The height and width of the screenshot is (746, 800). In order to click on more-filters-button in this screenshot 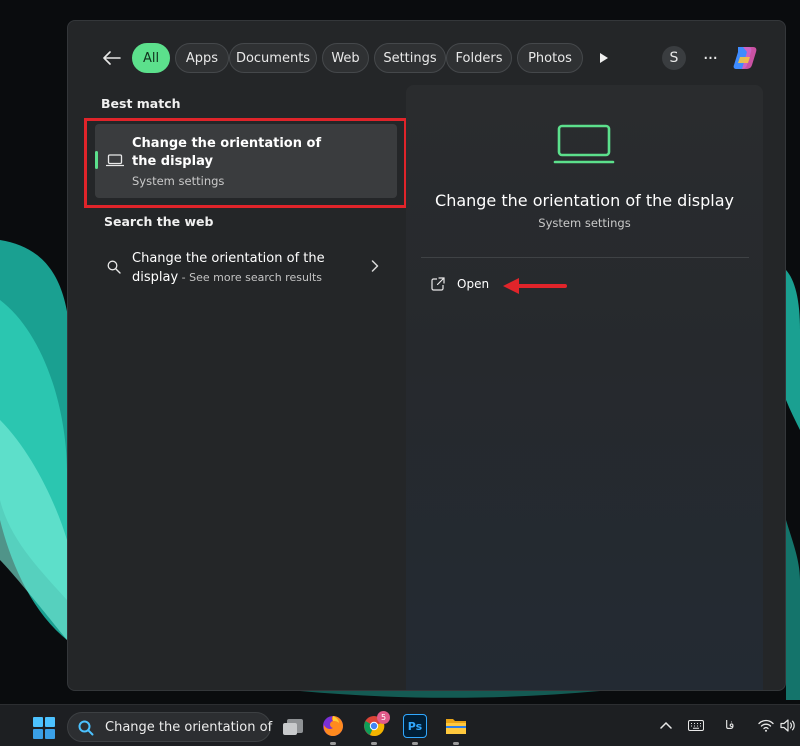, I will do `click(604, 58)`.